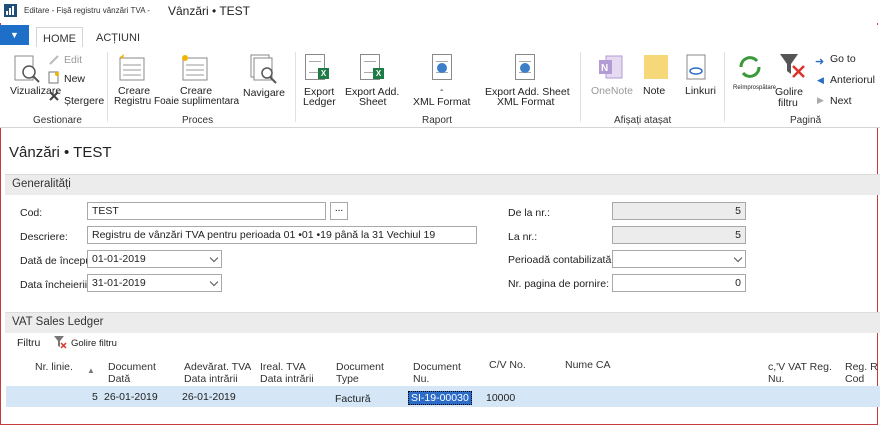  I want to click on data-incheierii-label: Data încheierii:, so click(55, 285).